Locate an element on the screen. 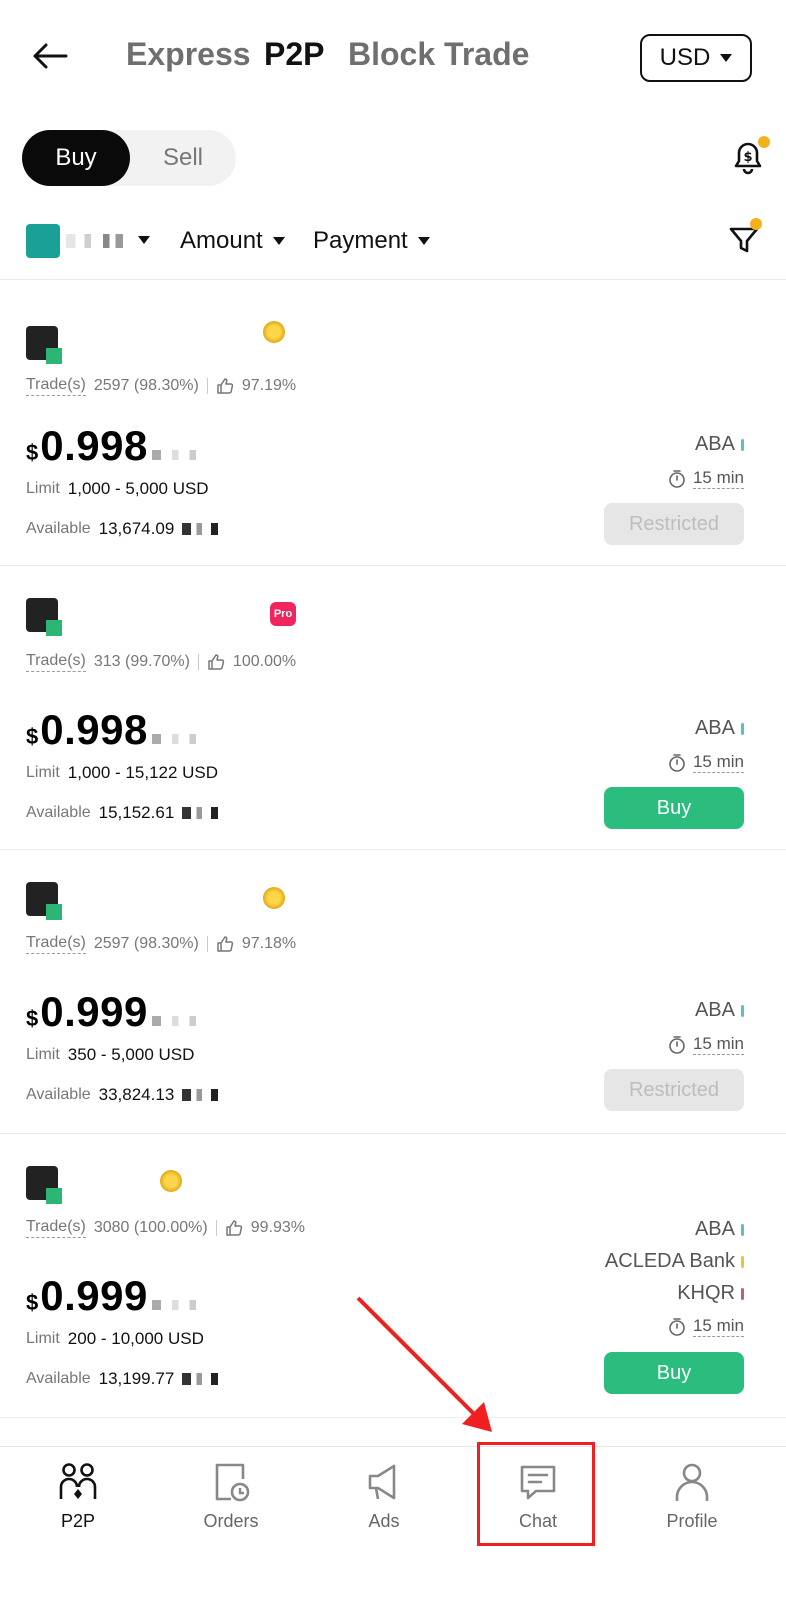 This screenshot has width=786, height=1600. available-row: Available 33,824.13 is located at coordinates (122, 1095).